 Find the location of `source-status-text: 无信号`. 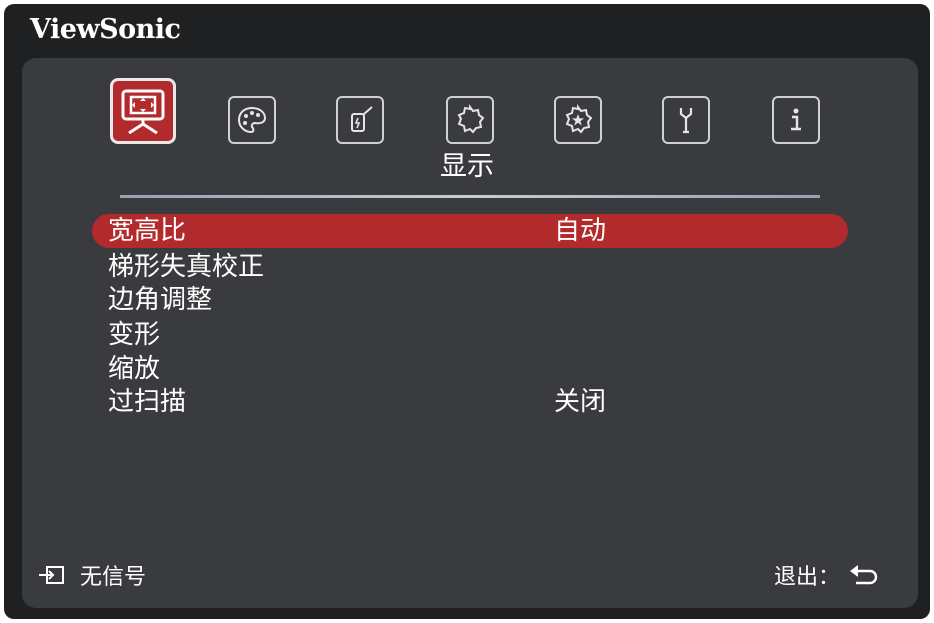

source-status-text: 无信号 is located at coordinates (113, 577).